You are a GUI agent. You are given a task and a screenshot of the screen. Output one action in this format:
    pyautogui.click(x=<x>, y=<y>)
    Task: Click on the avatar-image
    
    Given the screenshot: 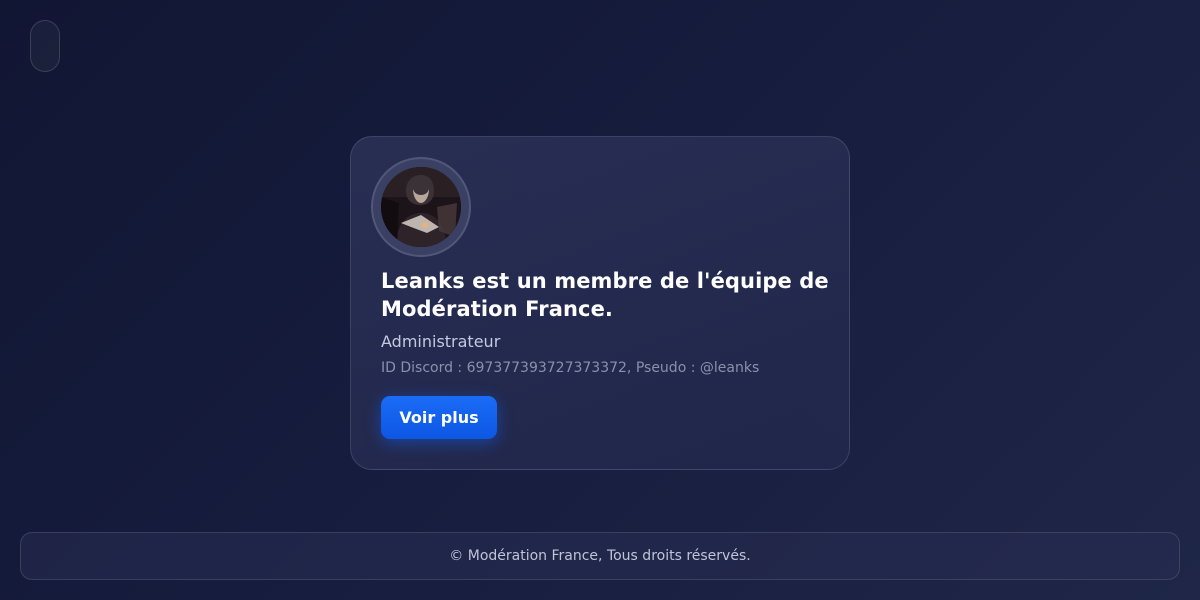 What is the action you would take?
    pyautogui.click(x=421, y=207)
    